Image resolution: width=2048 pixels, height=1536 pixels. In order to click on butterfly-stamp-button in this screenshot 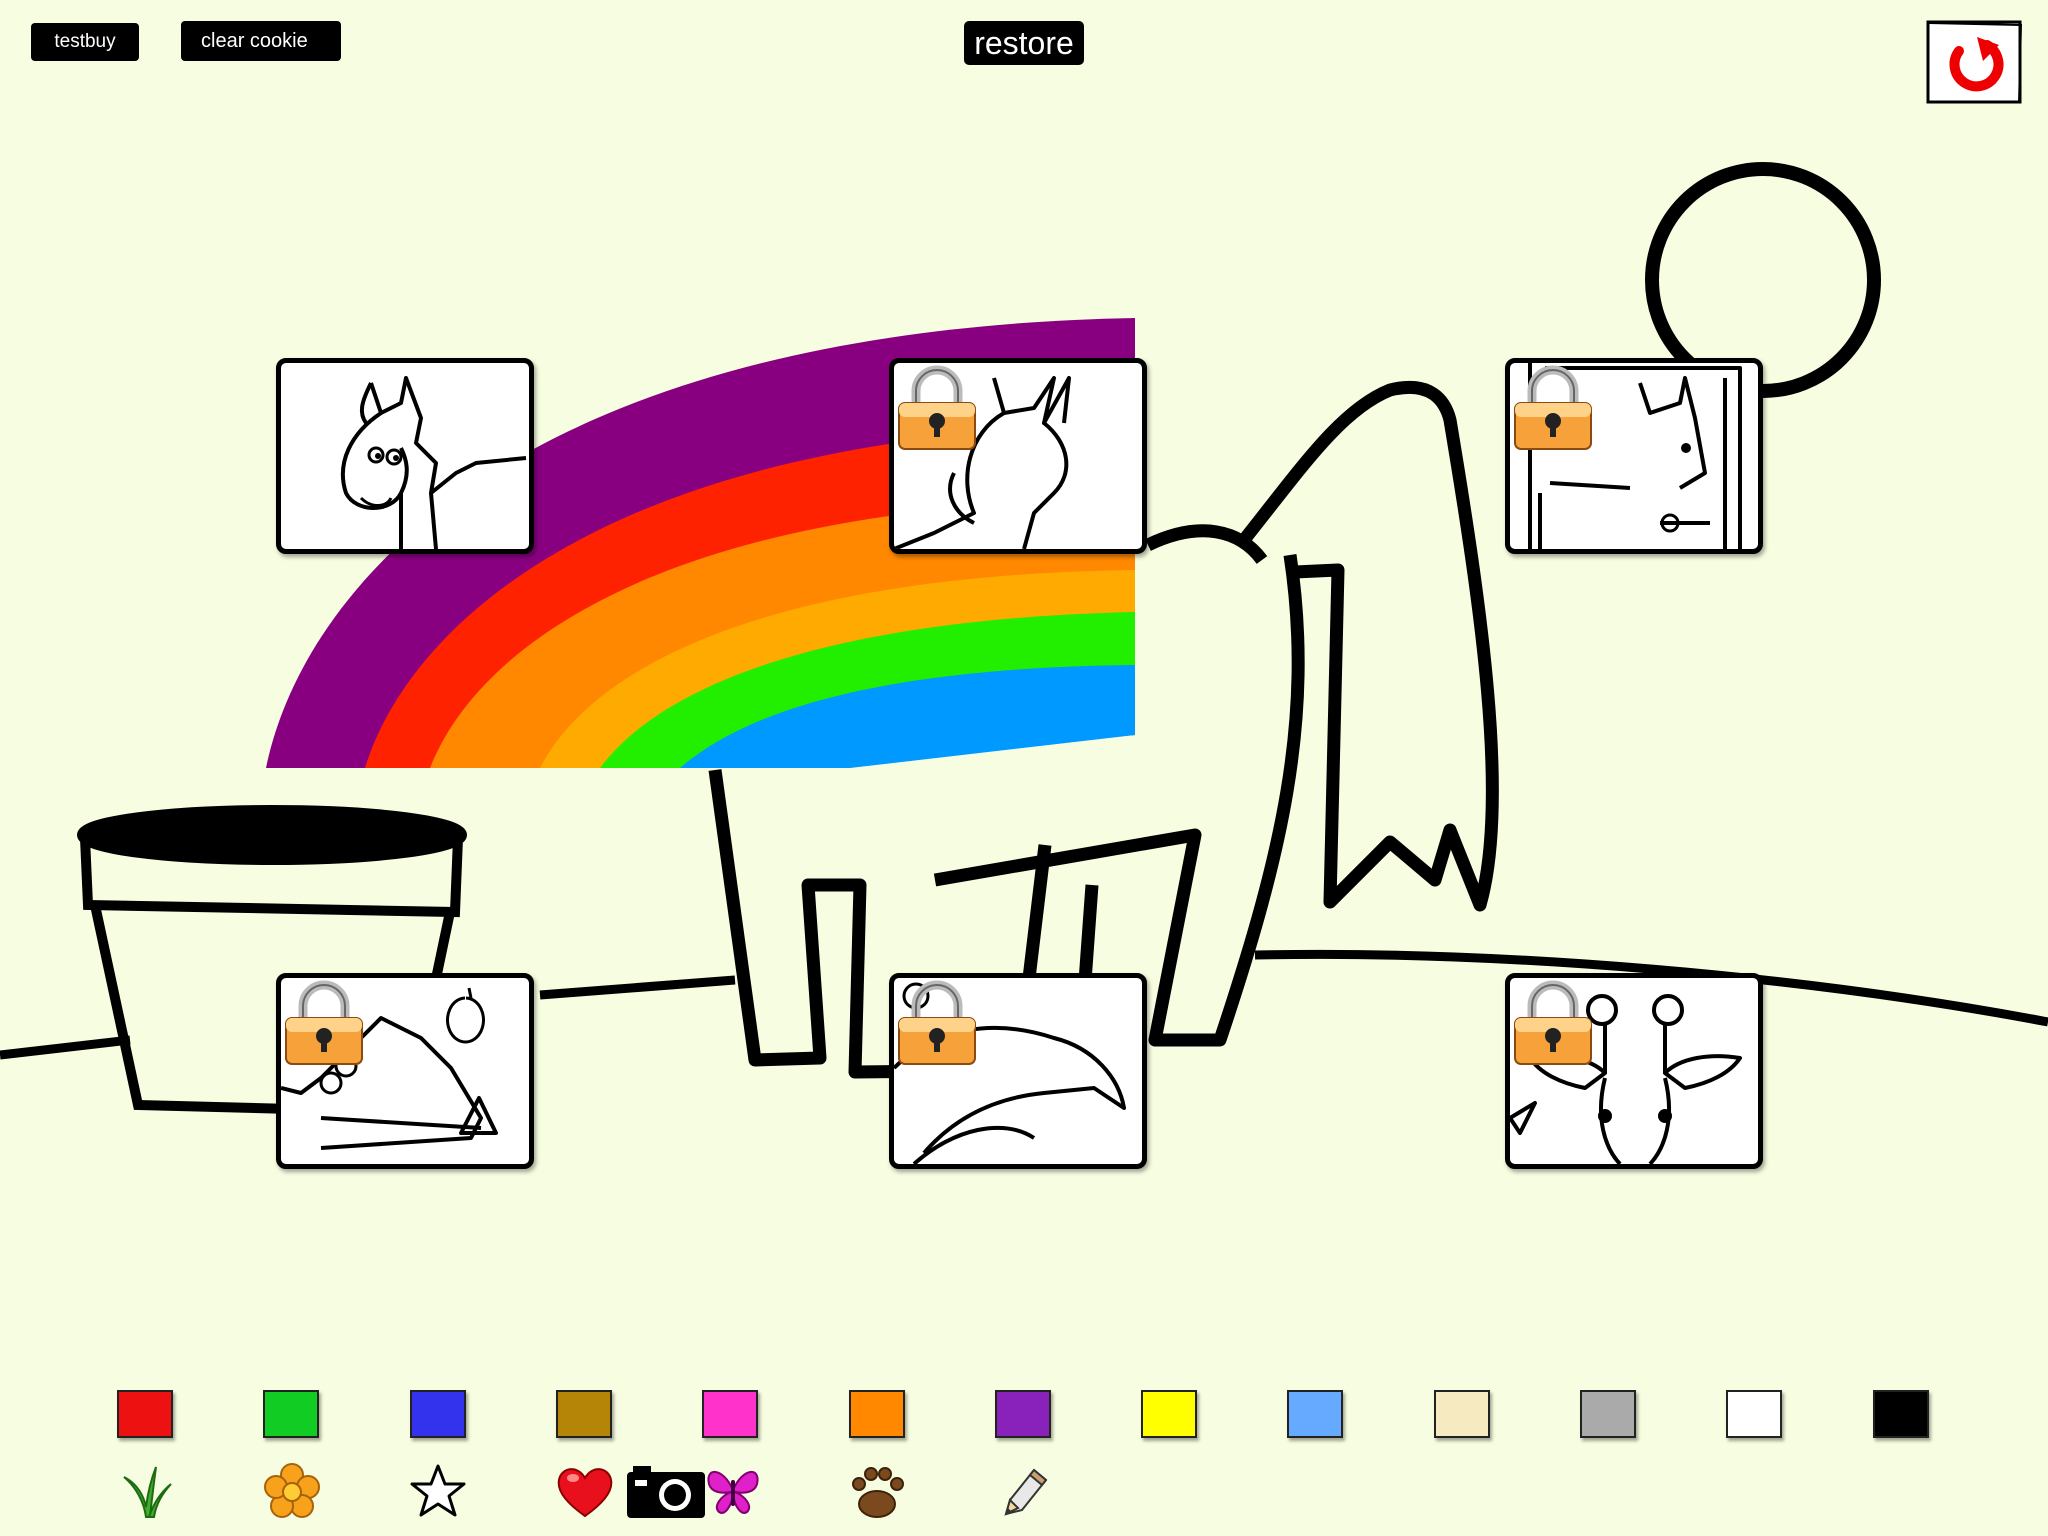, I will do `click(733, 1491)`.